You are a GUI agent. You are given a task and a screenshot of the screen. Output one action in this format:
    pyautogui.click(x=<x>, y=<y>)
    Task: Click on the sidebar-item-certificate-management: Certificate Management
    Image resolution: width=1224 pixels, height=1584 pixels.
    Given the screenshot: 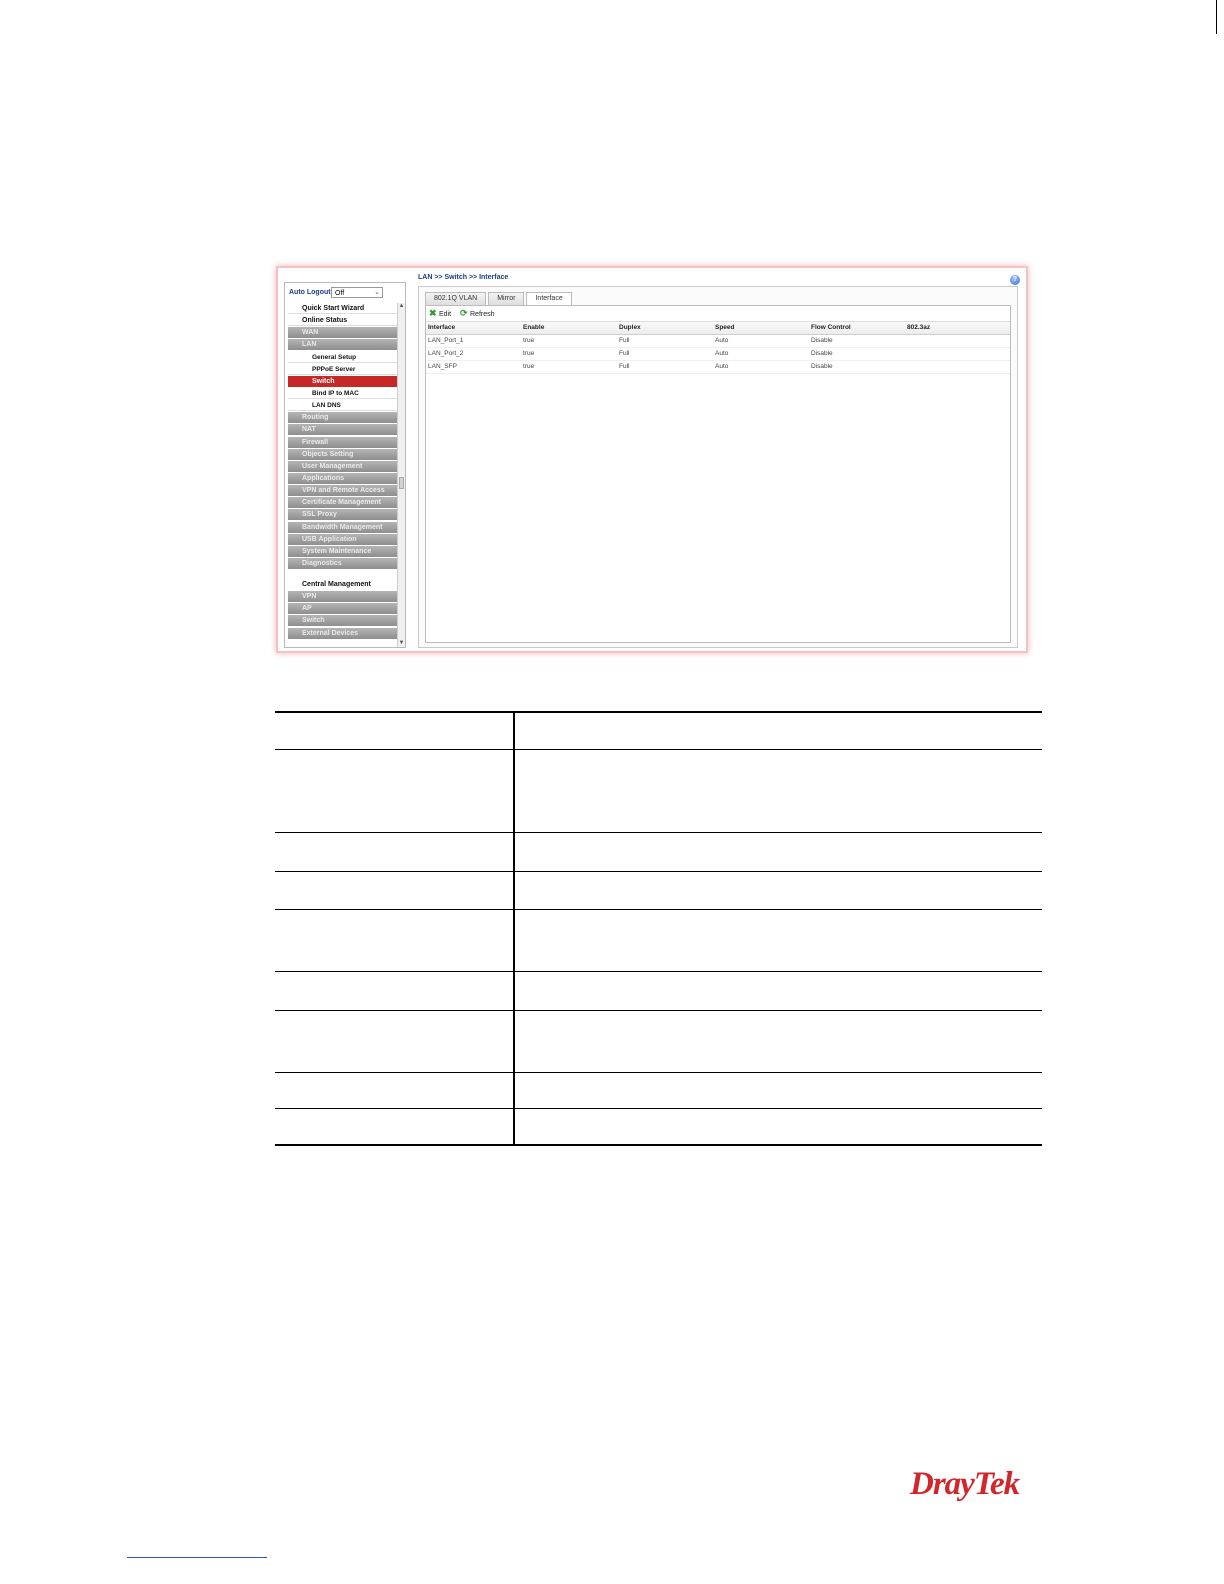 What is the action you would take?
    pyautogui.click(x=343, y=503)
    